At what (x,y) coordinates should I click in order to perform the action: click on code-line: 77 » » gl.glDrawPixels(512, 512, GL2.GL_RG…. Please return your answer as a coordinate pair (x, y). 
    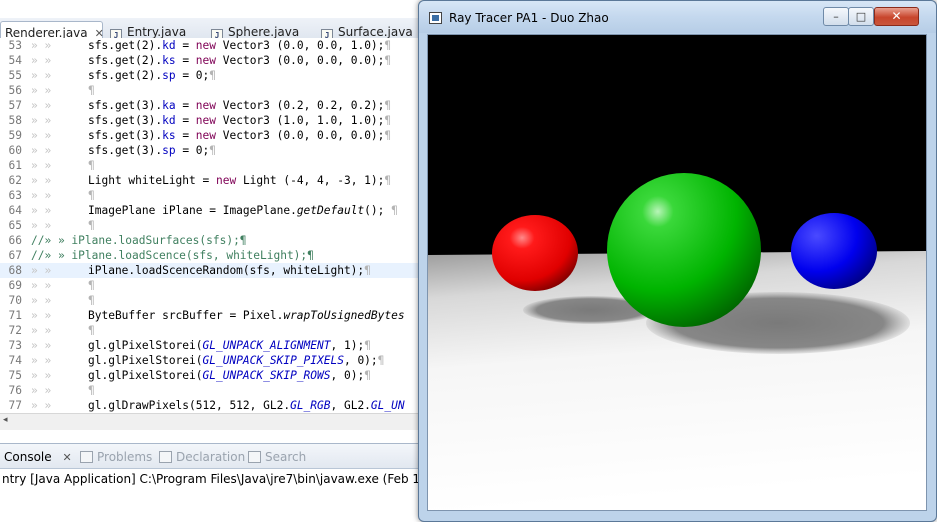
    Looking at the image, I should click on (210, 405).